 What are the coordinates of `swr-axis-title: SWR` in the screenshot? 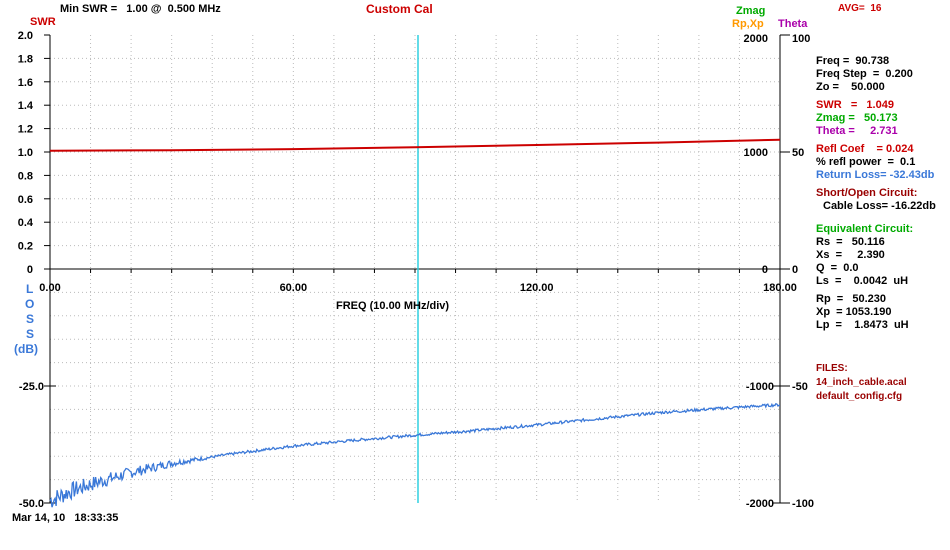 It's located at (43, 22).